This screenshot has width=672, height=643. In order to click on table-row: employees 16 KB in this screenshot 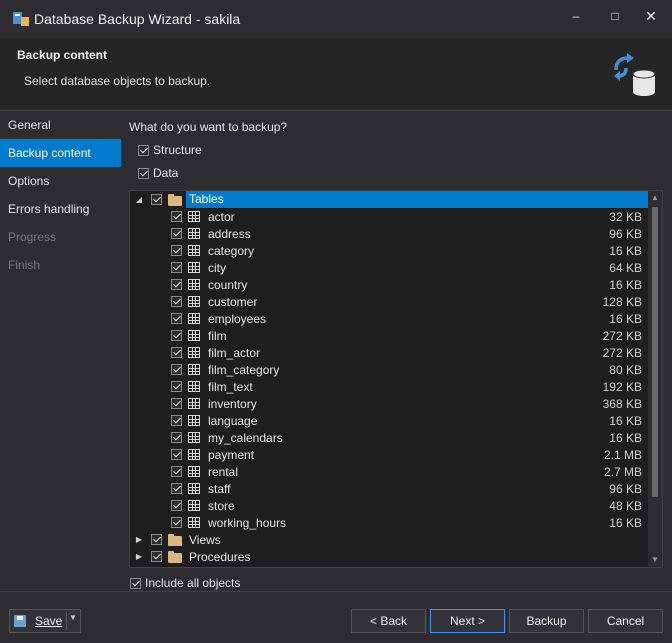, I will do `click(389, 318)`.